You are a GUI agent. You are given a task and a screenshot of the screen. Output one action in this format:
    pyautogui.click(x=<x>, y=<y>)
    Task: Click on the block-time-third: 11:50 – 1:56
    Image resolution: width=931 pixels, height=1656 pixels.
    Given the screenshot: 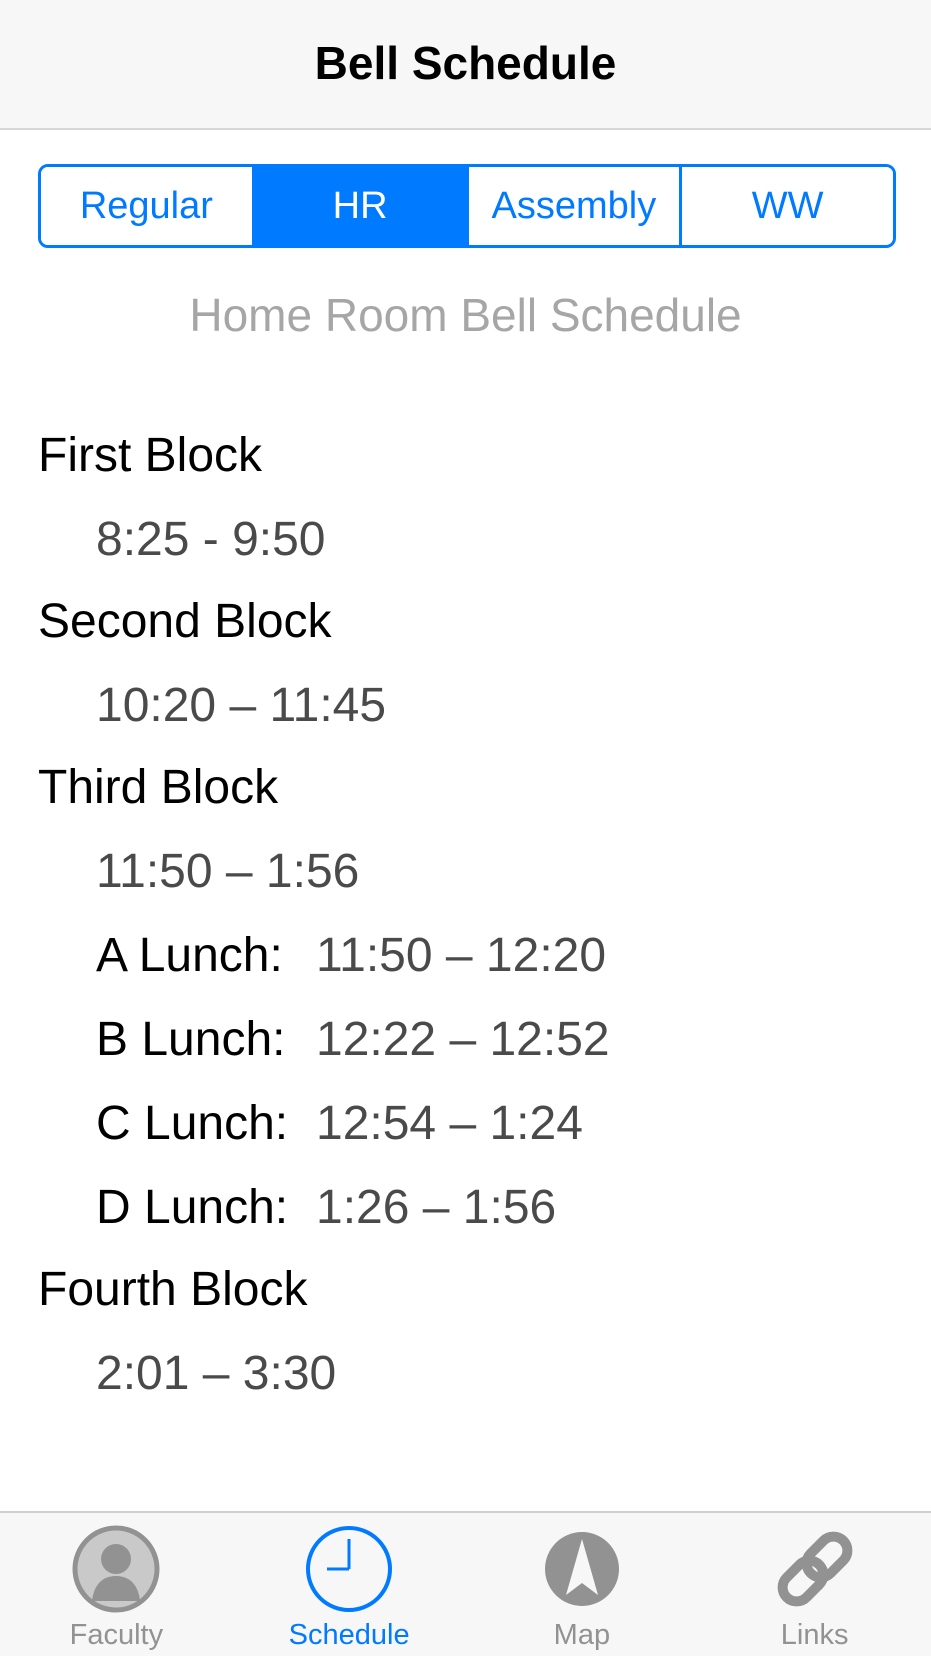 What is the action you would take?
    pyautogui.click(x=228, y=871)
    